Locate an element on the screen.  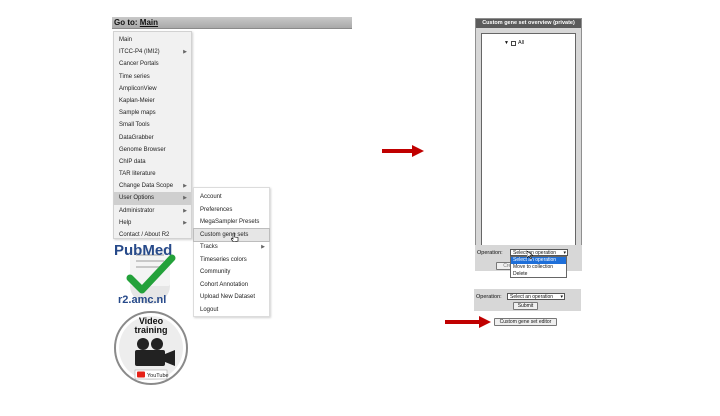
operation-label: Operation: is located at coordinates (490, 253).